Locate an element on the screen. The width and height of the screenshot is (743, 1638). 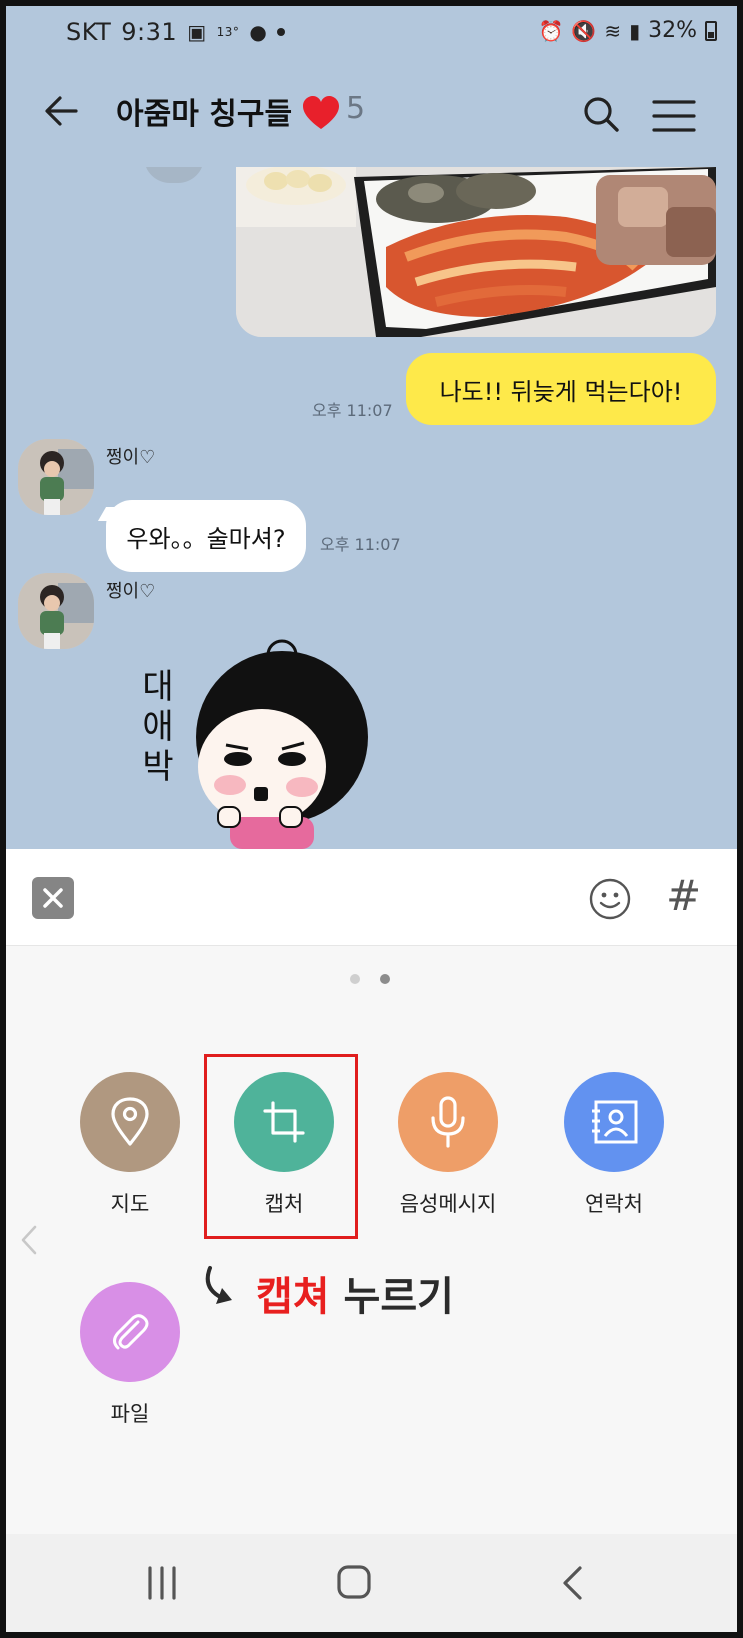
contact-button: 연락처 is located at coordinates (614, 1152).